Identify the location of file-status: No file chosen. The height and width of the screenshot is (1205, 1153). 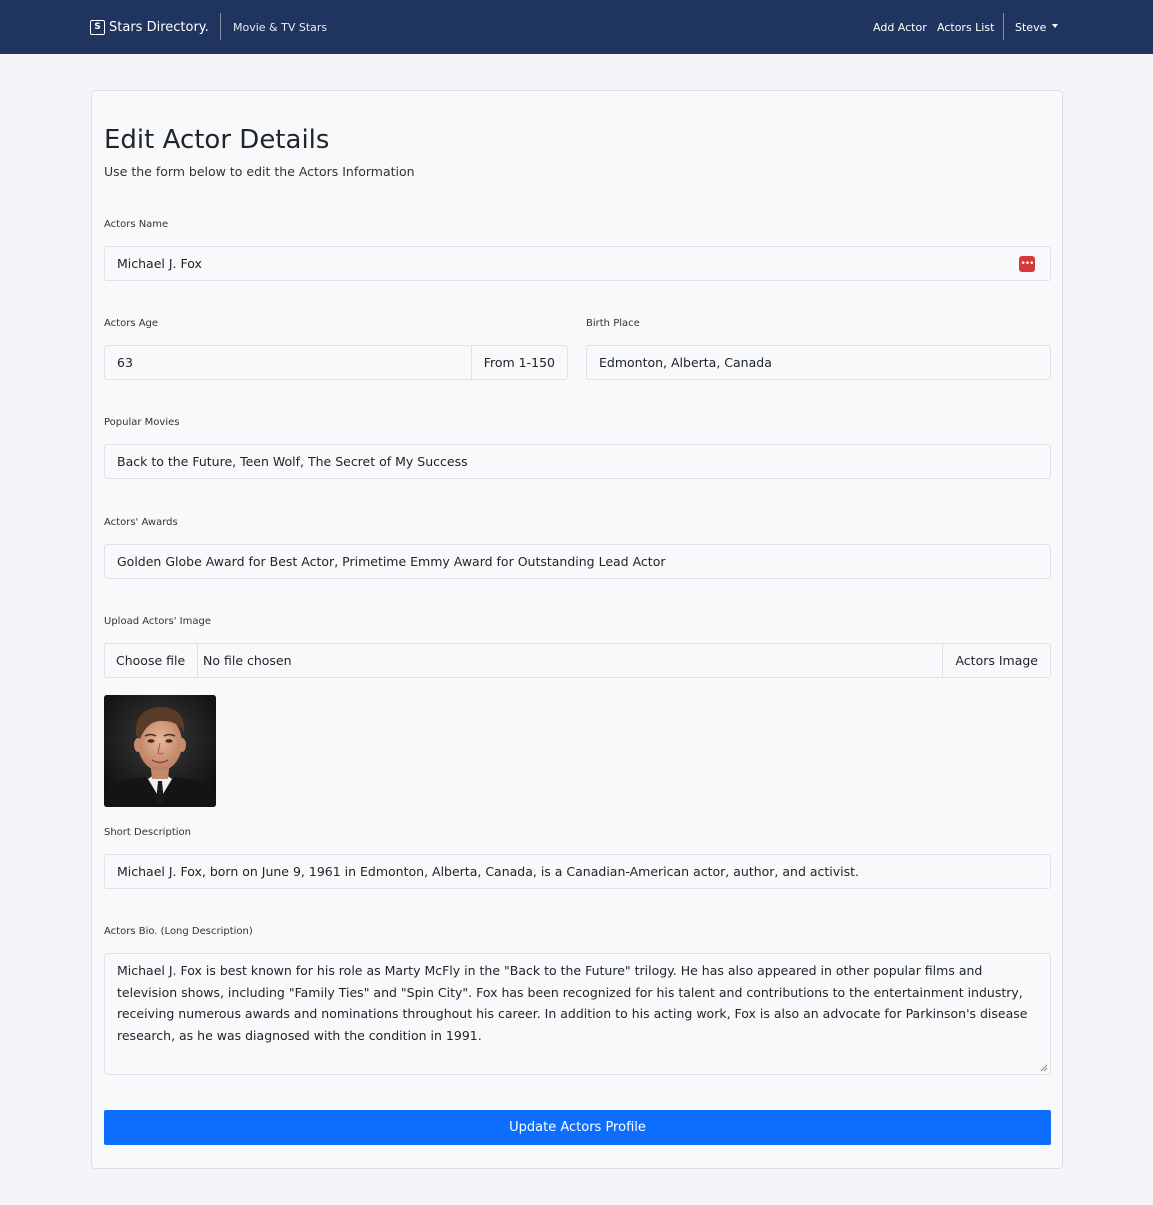
(247, 660).